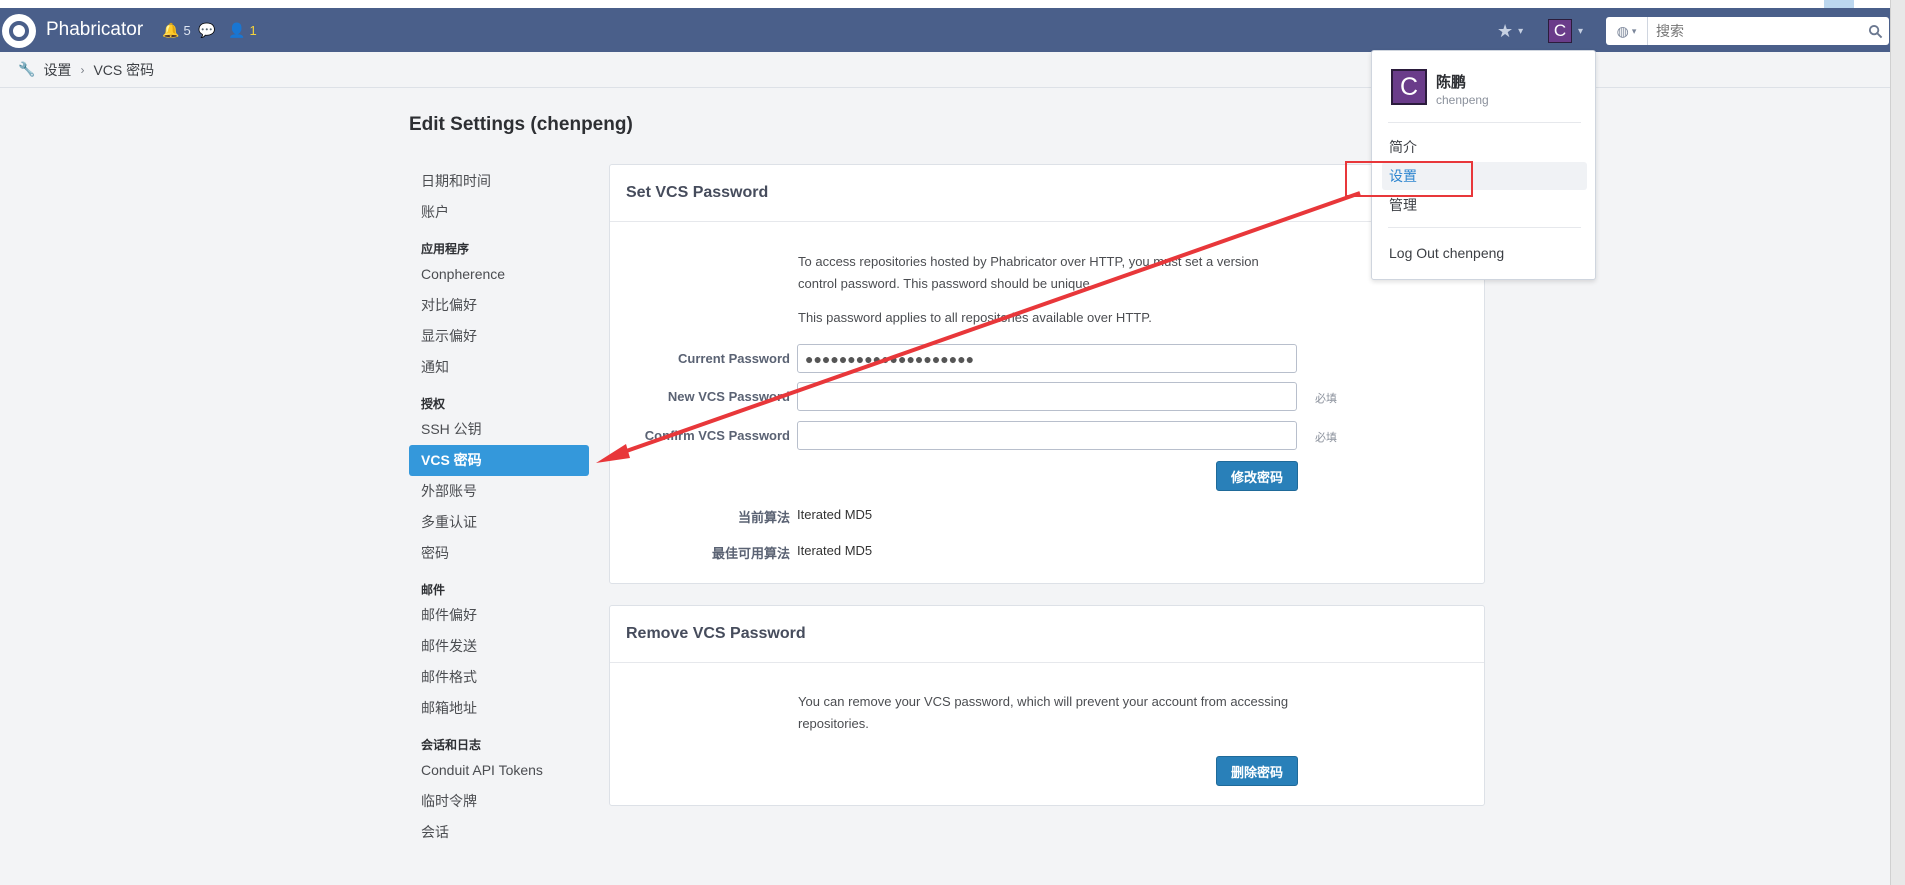 This screenshot has width=1905, height=885. Describe the element at coordinates (1505, 31) in the screenshot. I see `star-icon: ★` at that location.